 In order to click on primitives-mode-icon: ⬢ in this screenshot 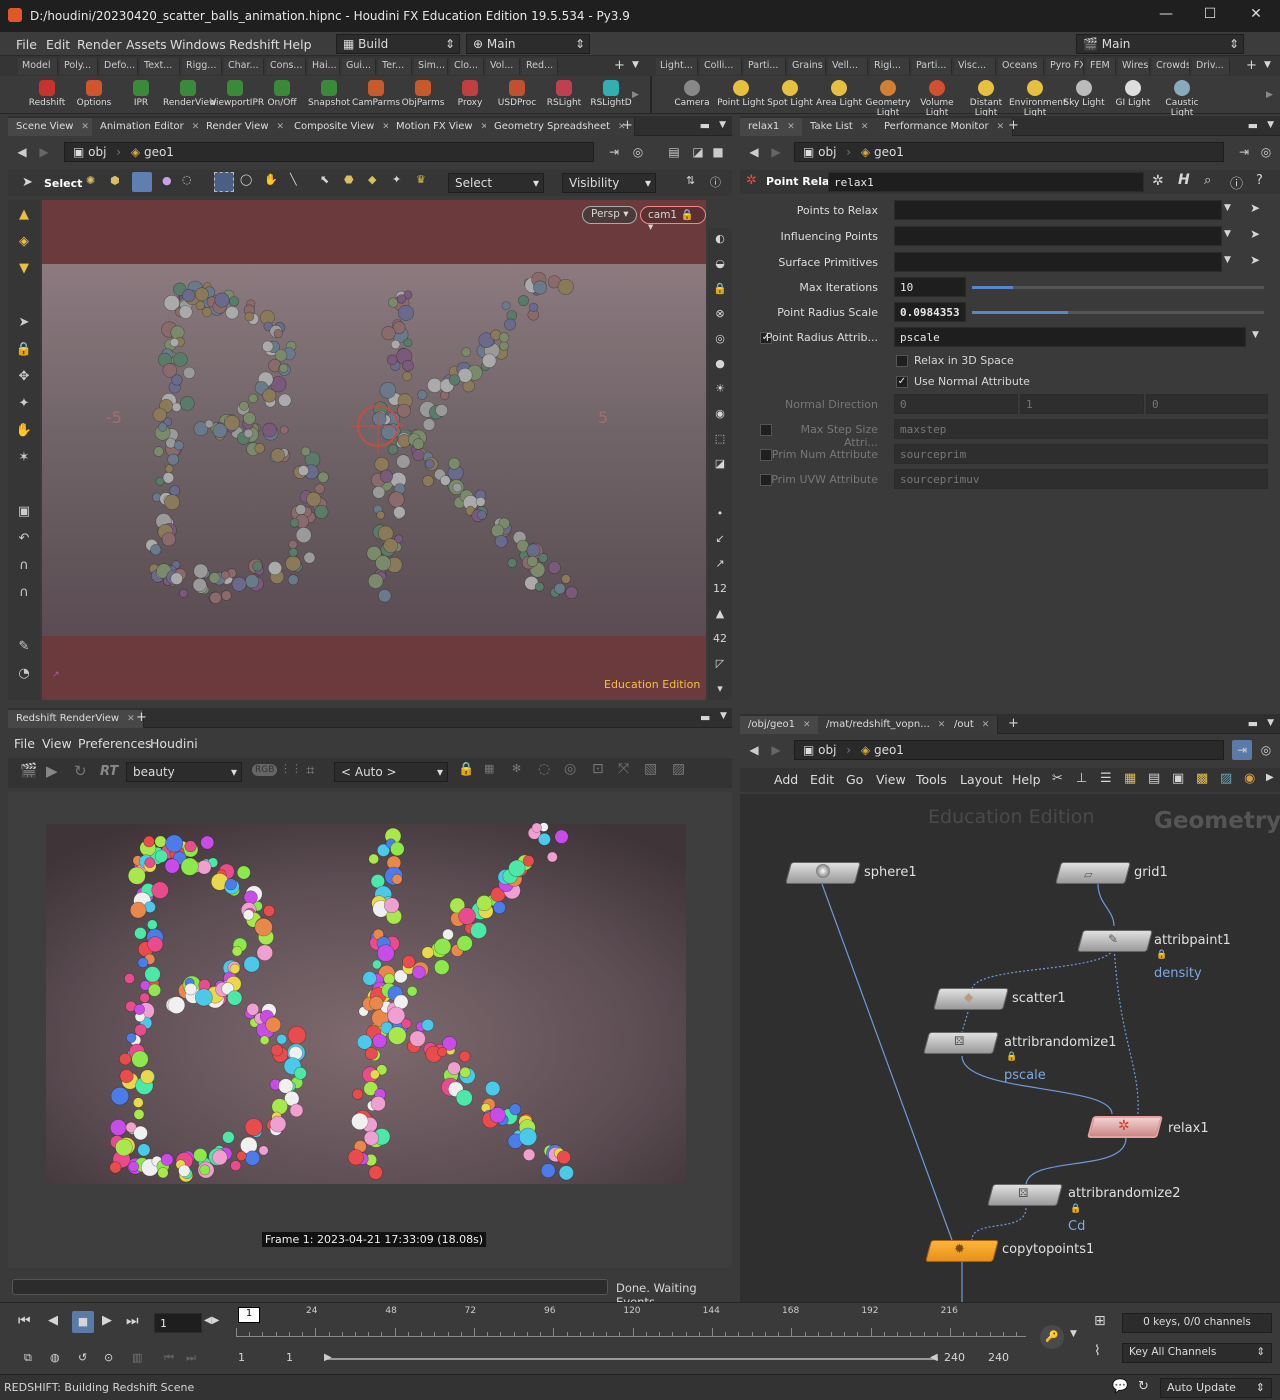, I will do `click(115, 180)`.